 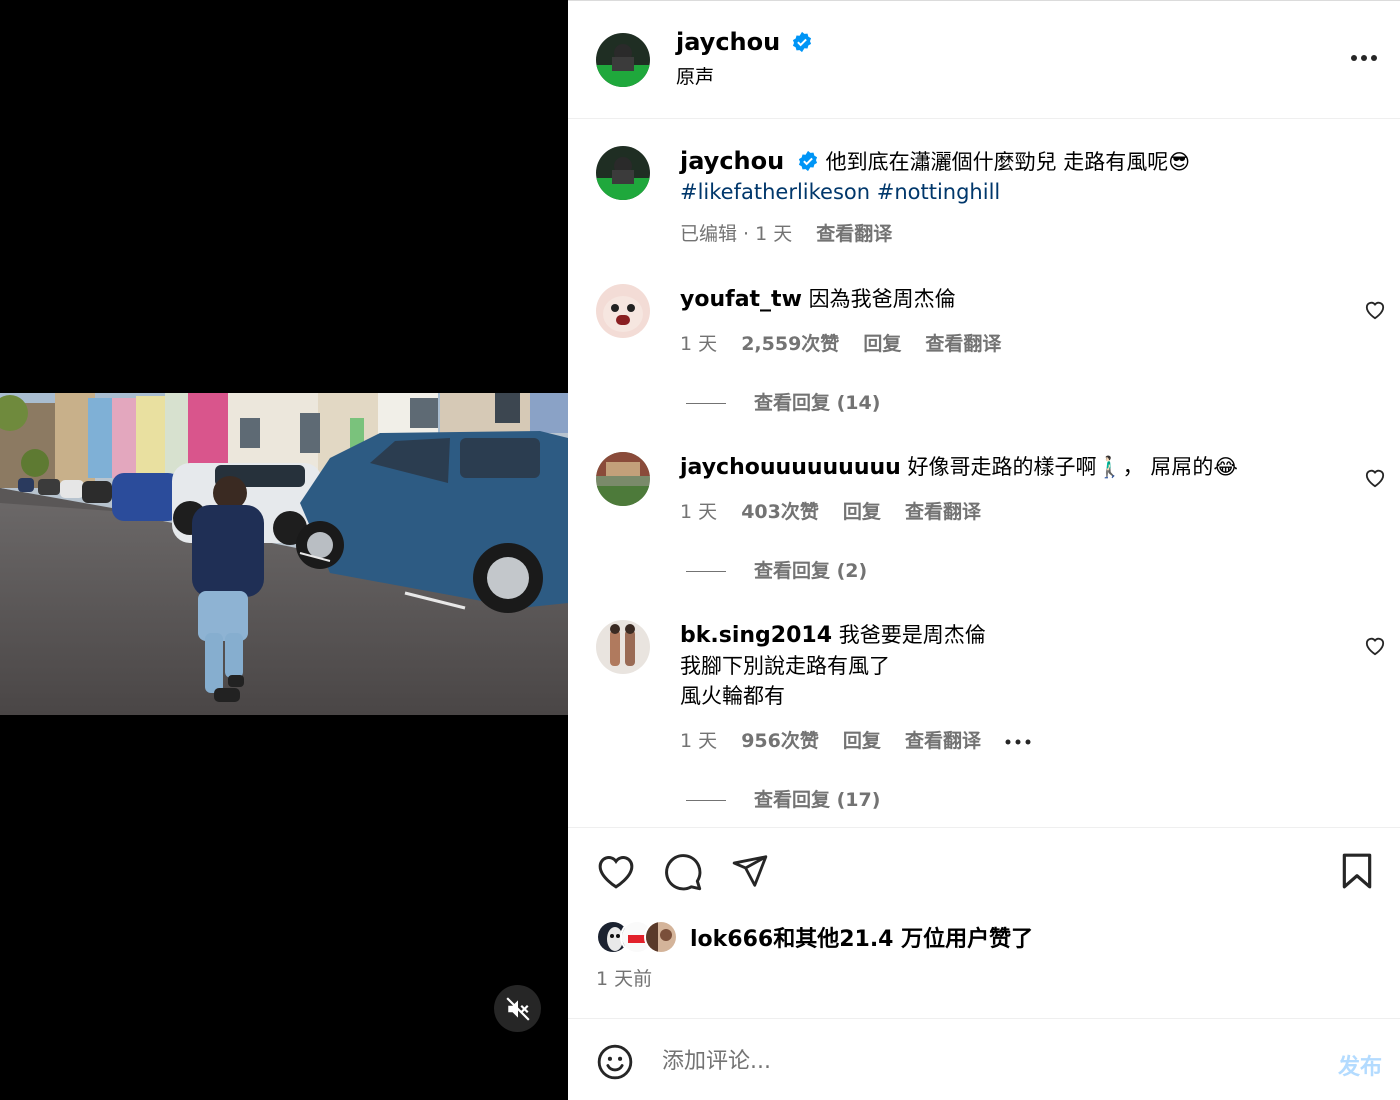 What do you see at coordinates (780, 512) in the screenshot?
I see `comment-likes-count: 403次赞` at bounding box center [780, 512].